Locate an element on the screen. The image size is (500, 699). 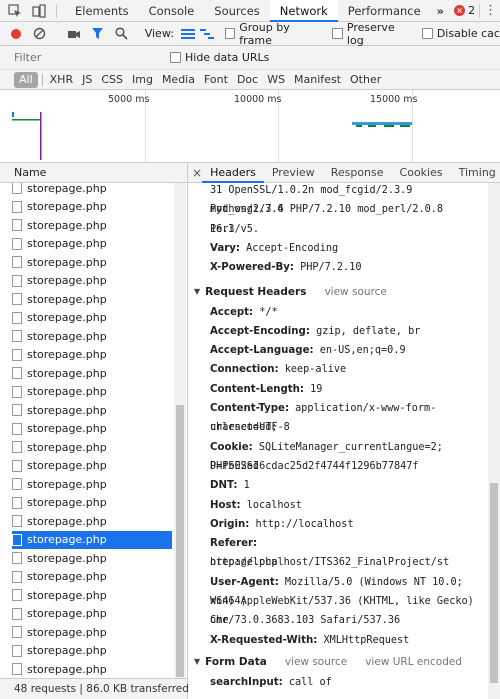
header-value: orepage.php is located at coordinates (244, 563).